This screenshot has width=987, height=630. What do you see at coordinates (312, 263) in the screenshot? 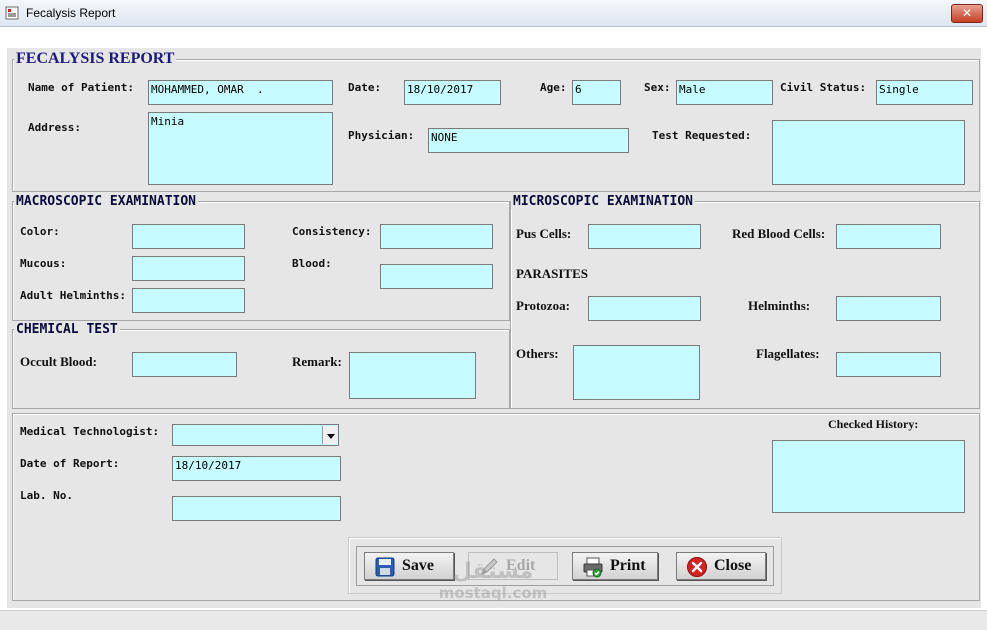
I see `blood-label: Blood:` at bounding box center [312, 263].